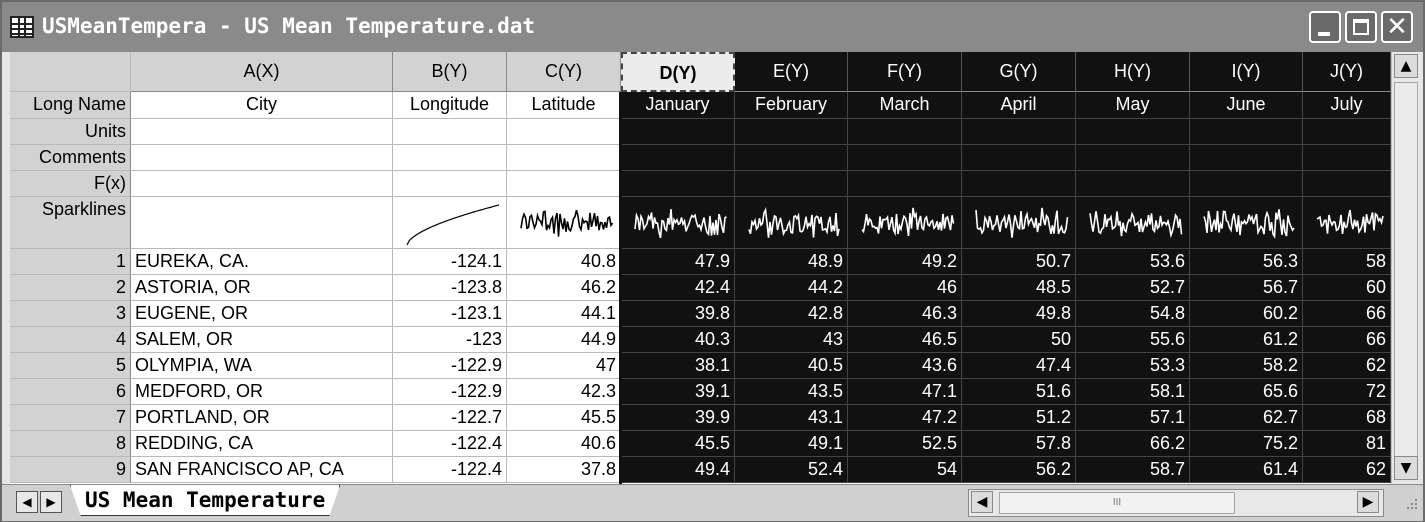 The height and width of the screenshot is (522, 1425). I want to click on table-cell: 49.4, so click(678, 470).